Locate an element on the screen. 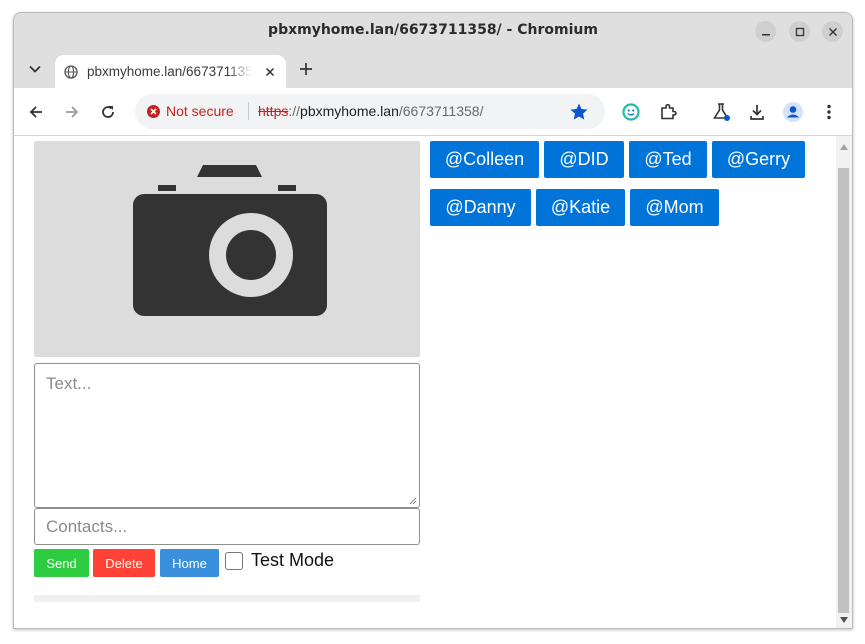  url-path: /6673711358/ is located at coordinates (441, 111).